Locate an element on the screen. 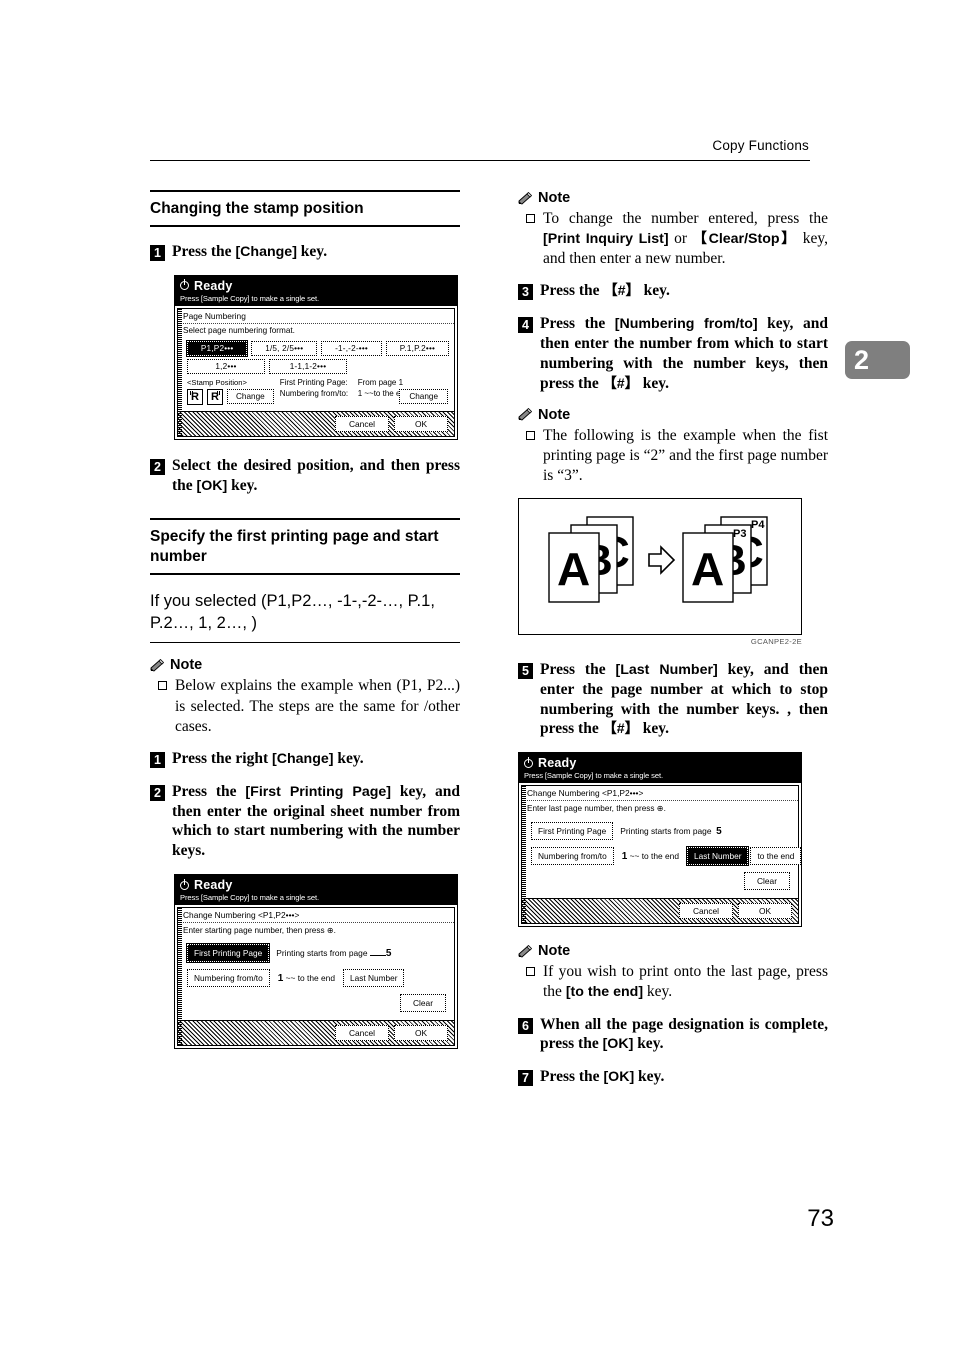  step-number: 7 is located at coordinates (525, 1078).